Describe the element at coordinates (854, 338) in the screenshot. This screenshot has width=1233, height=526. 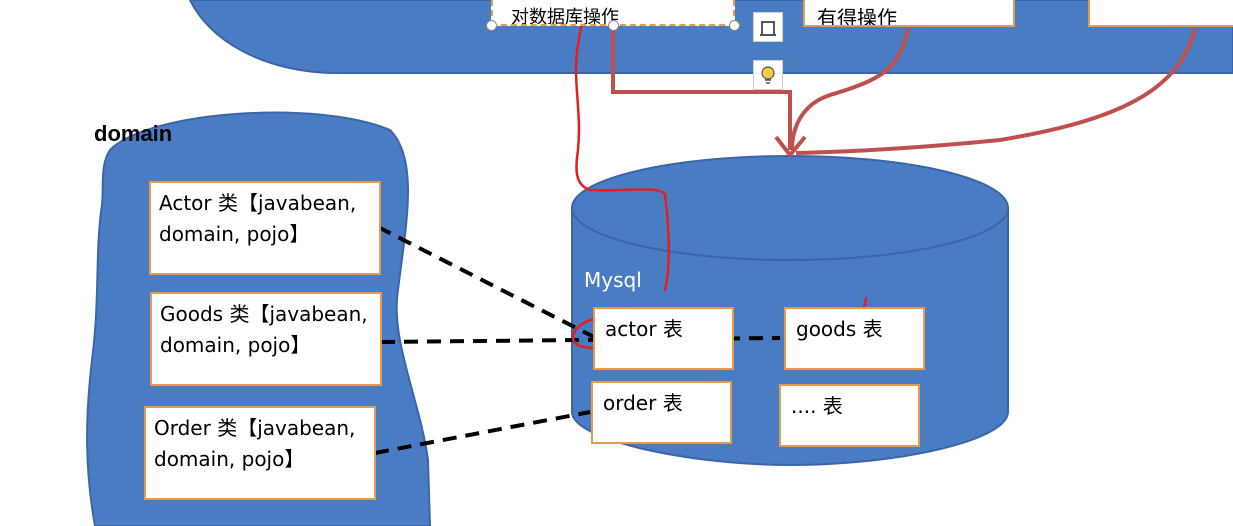
I see `goods-table-box: goods 表` at that location.